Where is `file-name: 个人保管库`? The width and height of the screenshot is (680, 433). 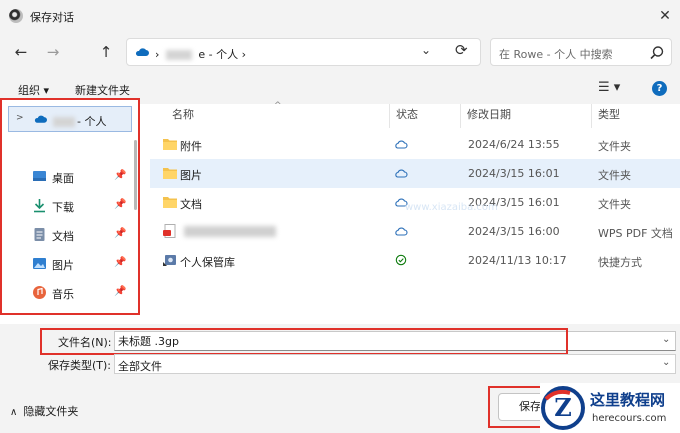
file-name: 个人保管库 is located at coordinates (207, 262).